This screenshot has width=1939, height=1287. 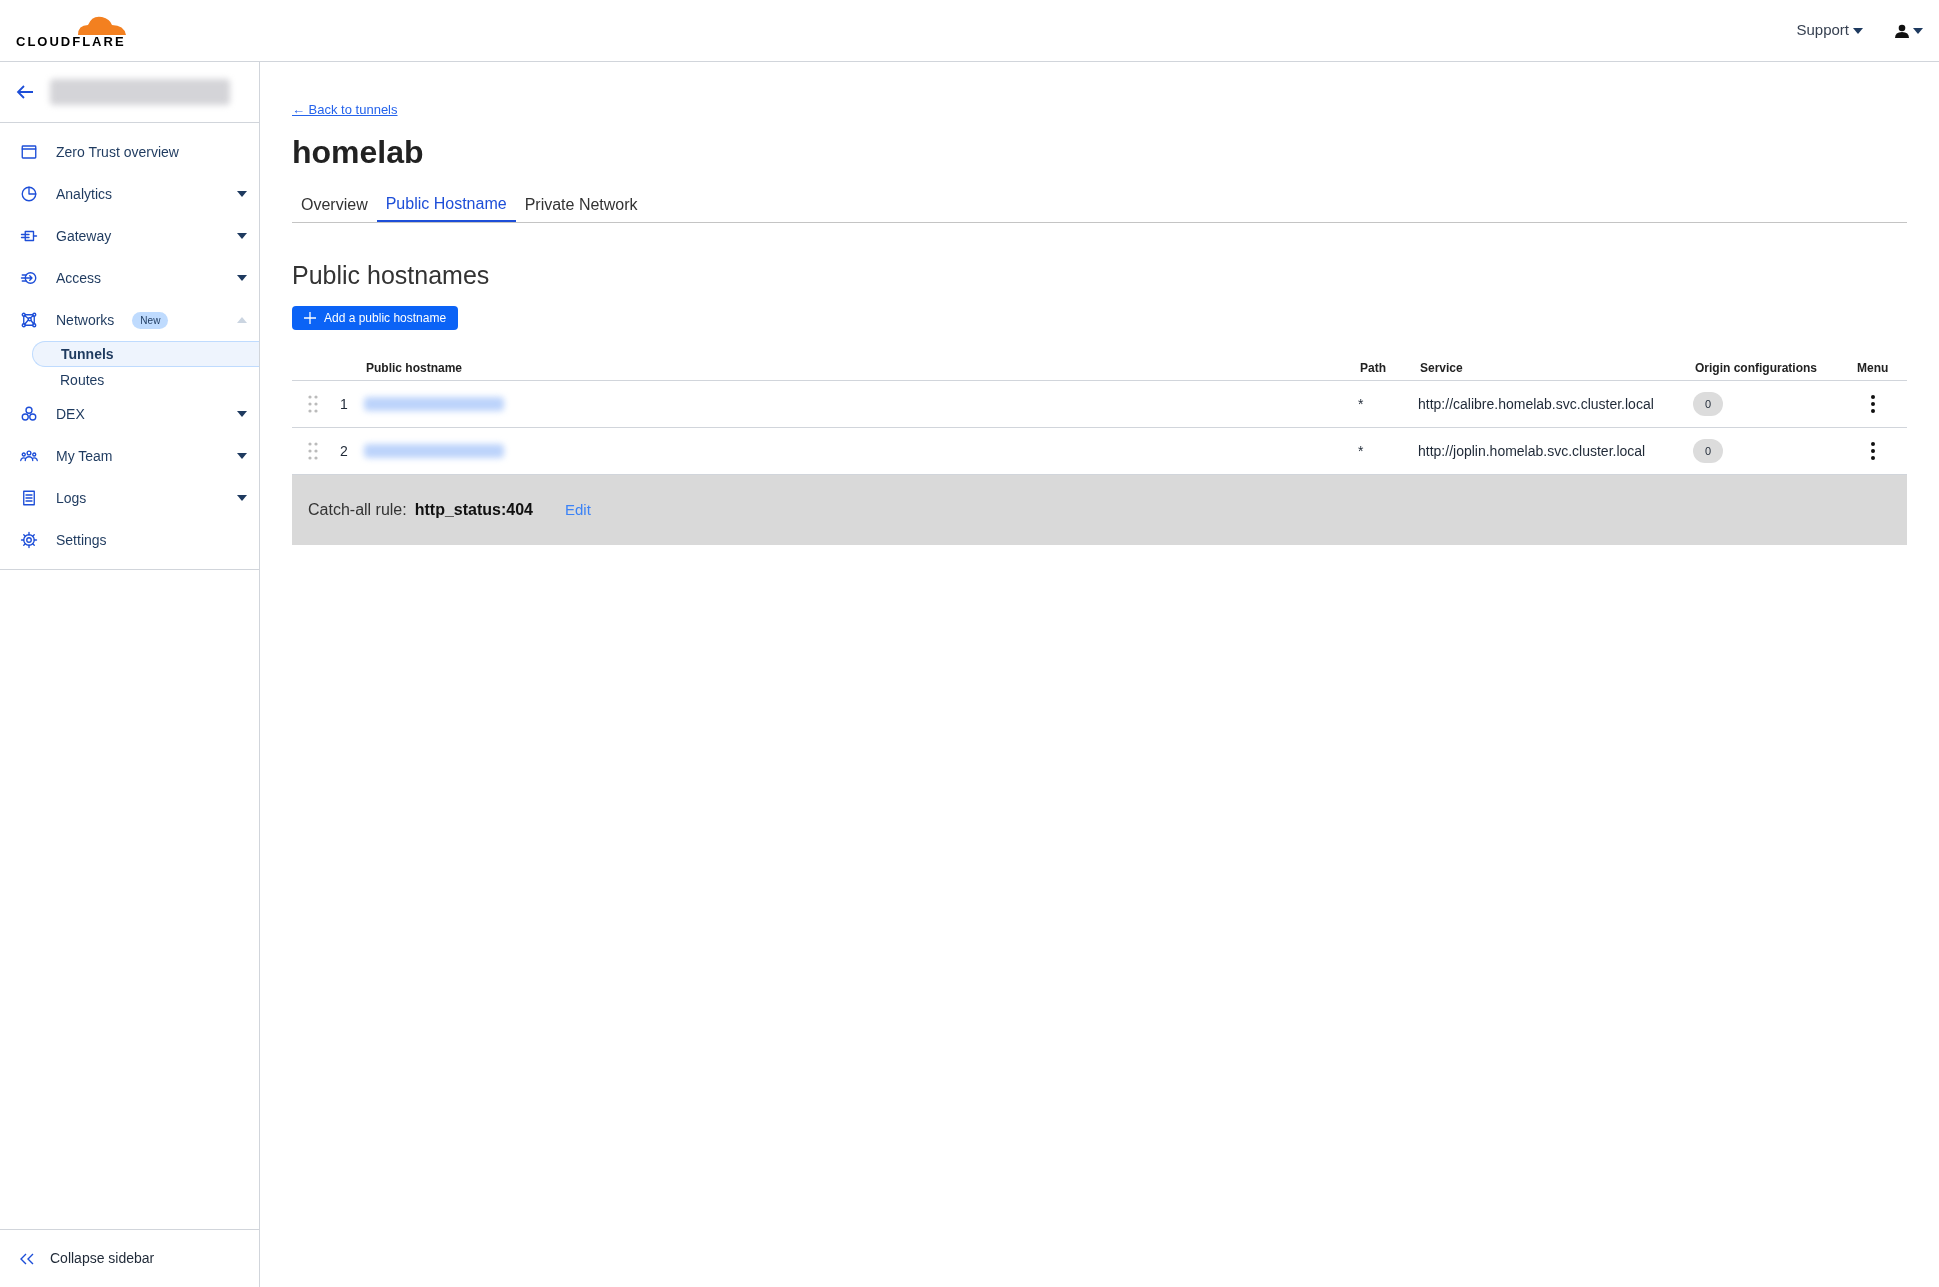 I want to click on settings-icon, so click(x=29, y=540).